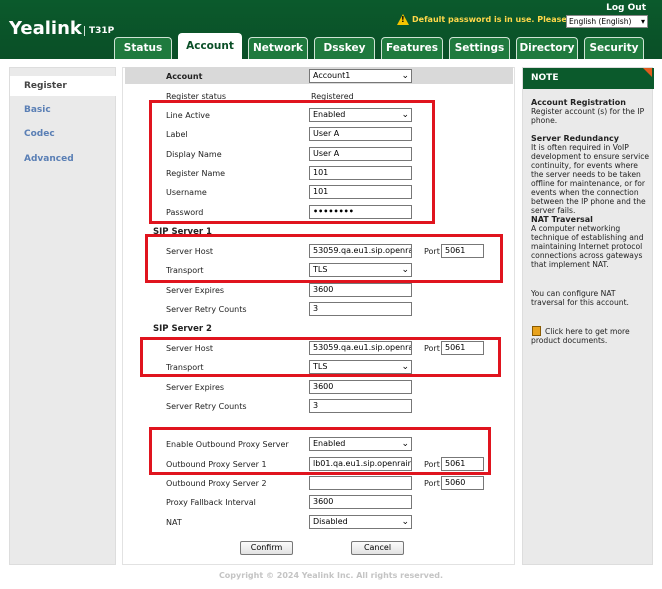  Describe the element at coordinates (360, 309) in the screenshot. I see `sip1-retry-input: 3` at that location.